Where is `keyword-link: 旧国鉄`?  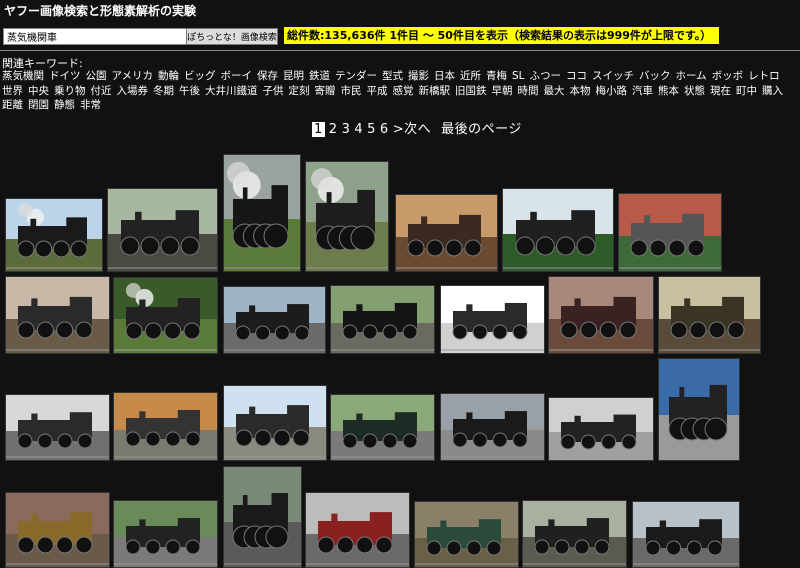 keyword-link: 旧国鉄 is located at coordinates (471, 91).